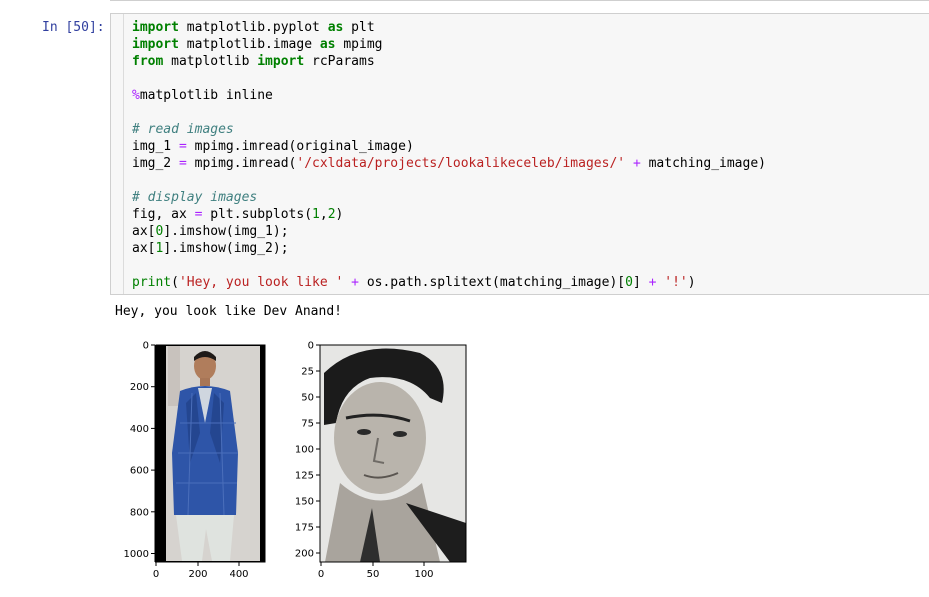  What do you see at coordinates (339, 61) in the screenshot?
I see `code-token: rcParams` at bounding box center [339, 61].